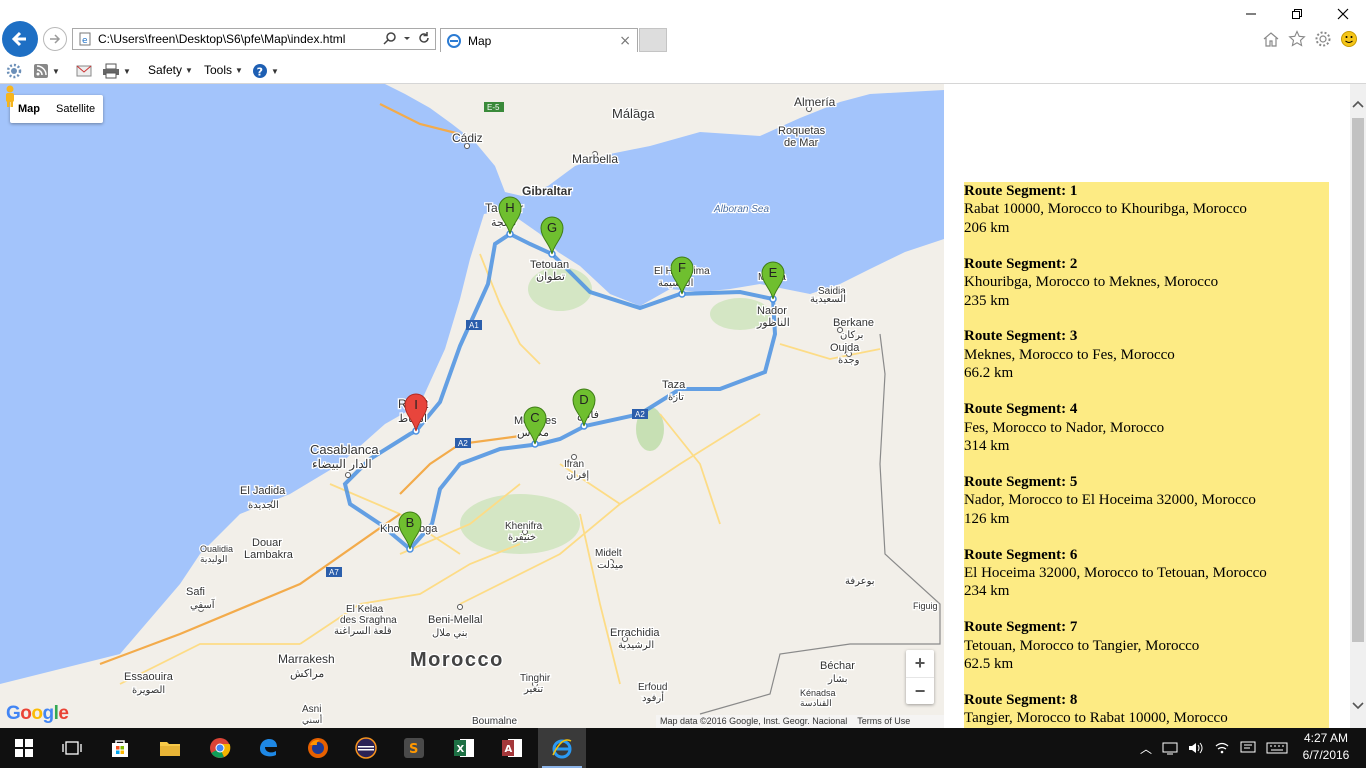  Describe the element at coordinates (390, 38) in the screenshot. I see `search-icon` at that location.